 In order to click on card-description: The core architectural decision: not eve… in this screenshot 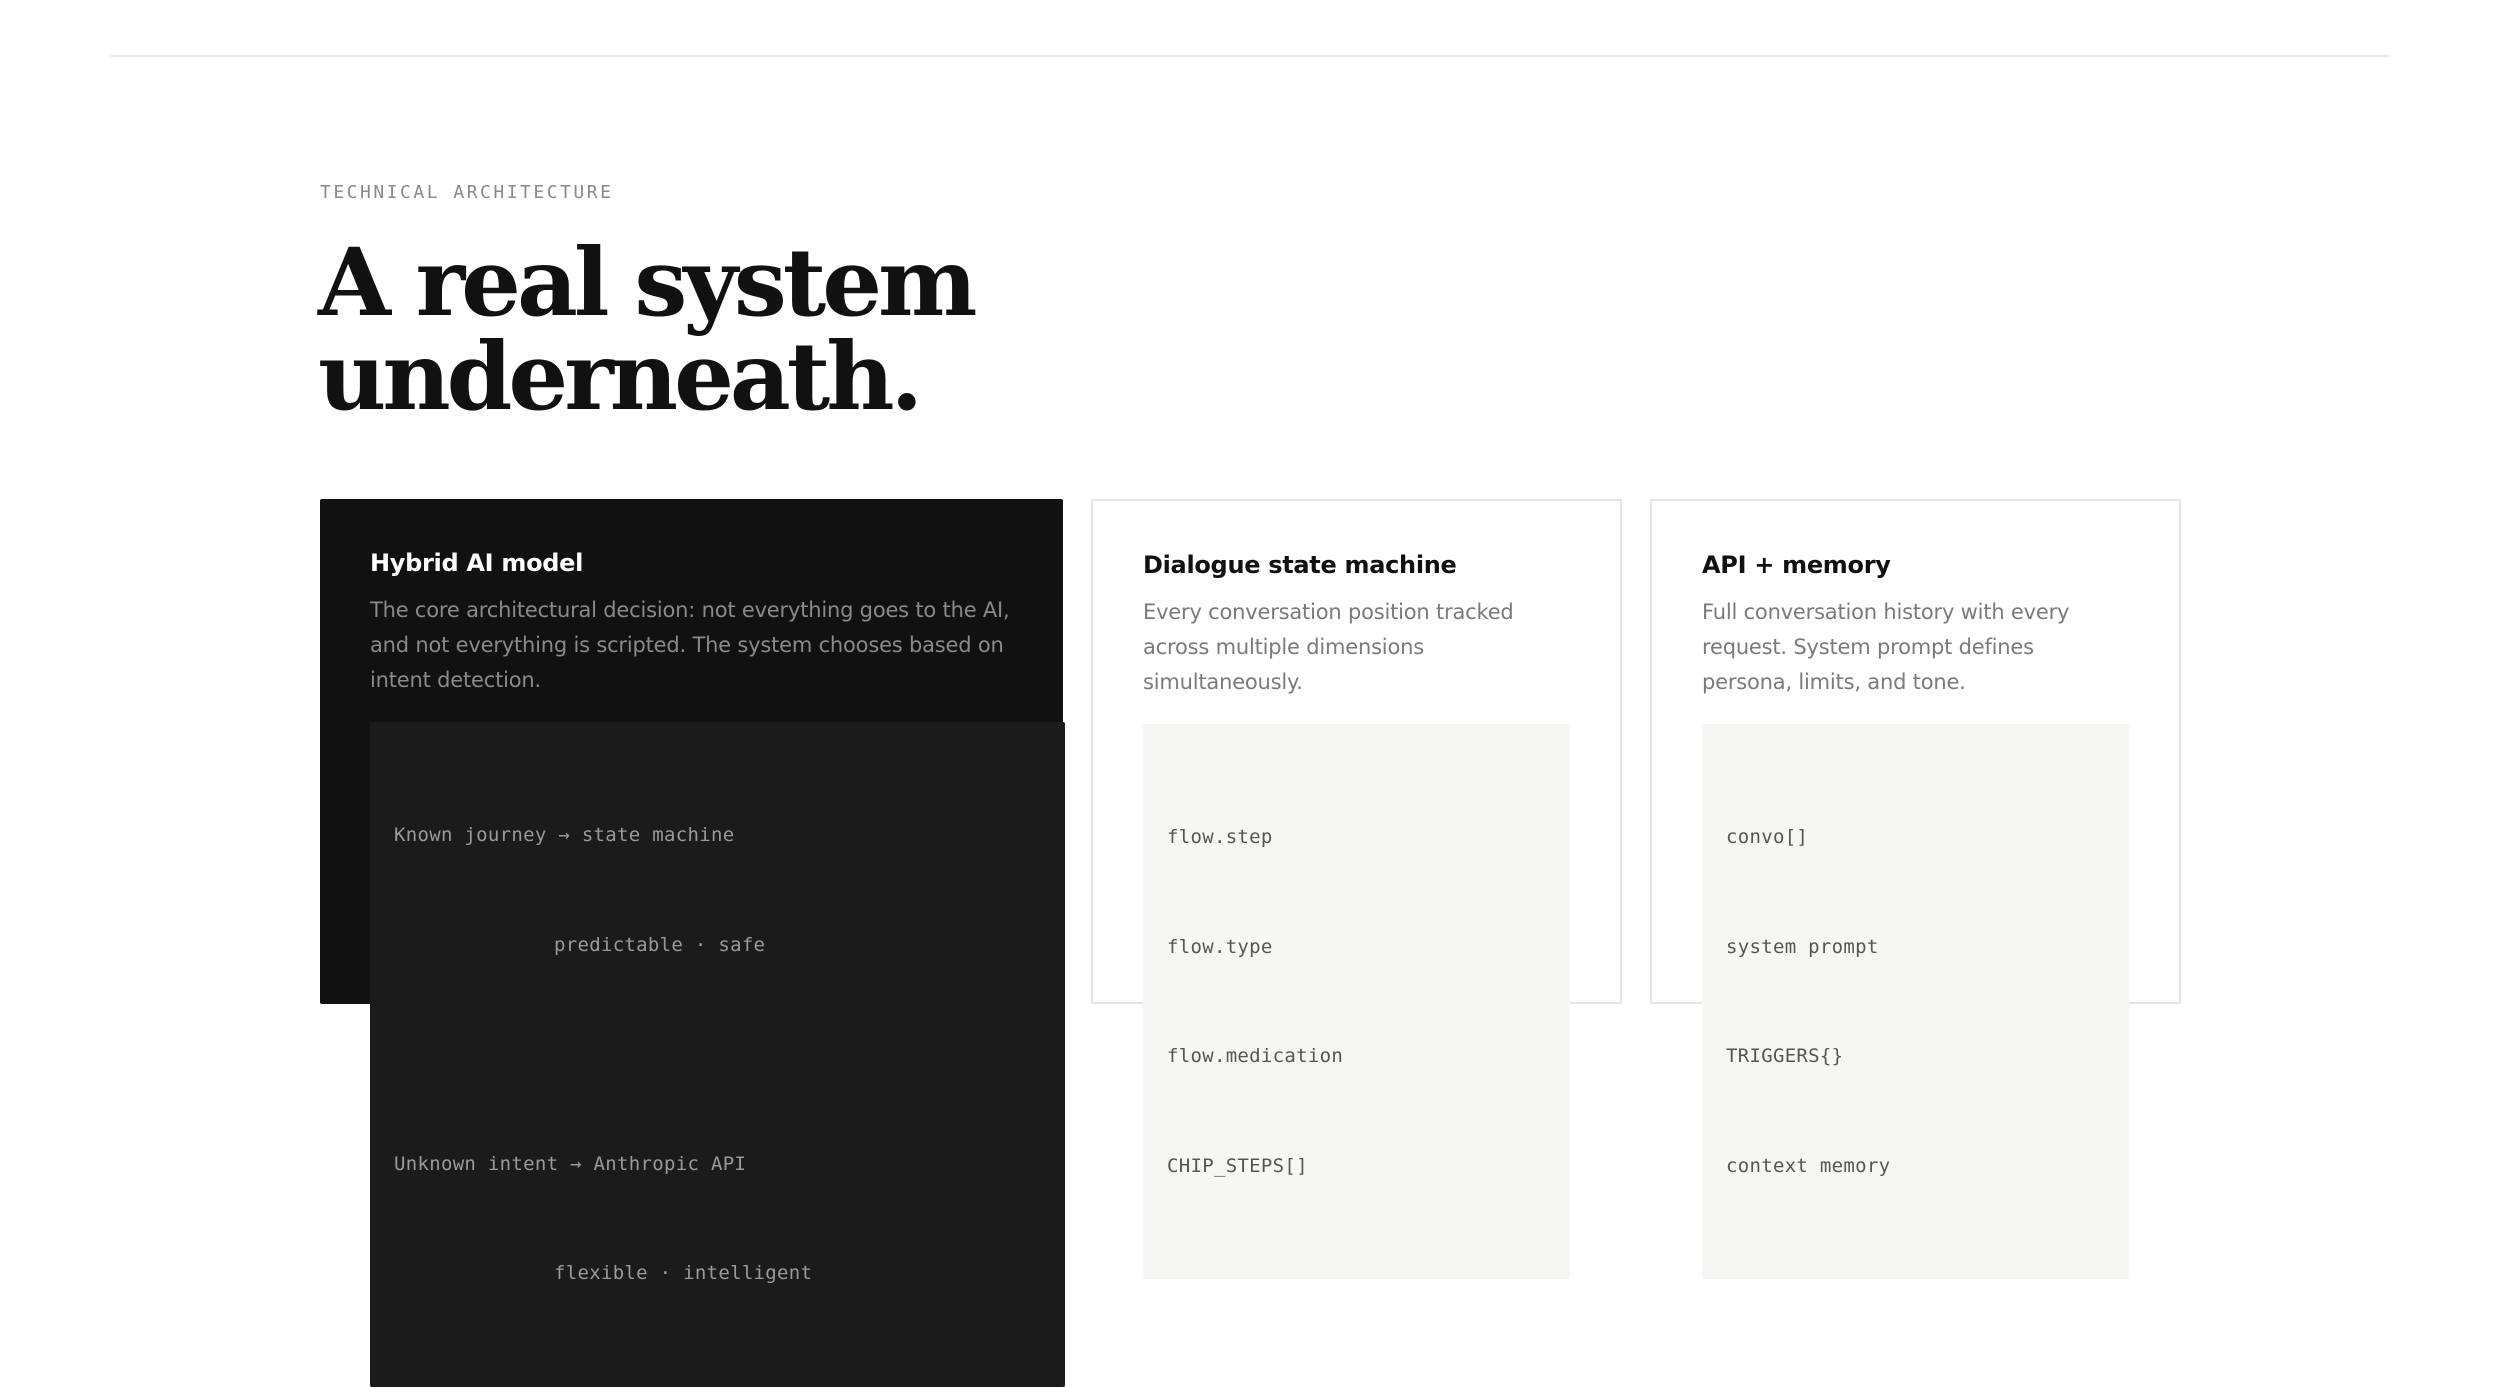, I will do `click(690, 645)`.